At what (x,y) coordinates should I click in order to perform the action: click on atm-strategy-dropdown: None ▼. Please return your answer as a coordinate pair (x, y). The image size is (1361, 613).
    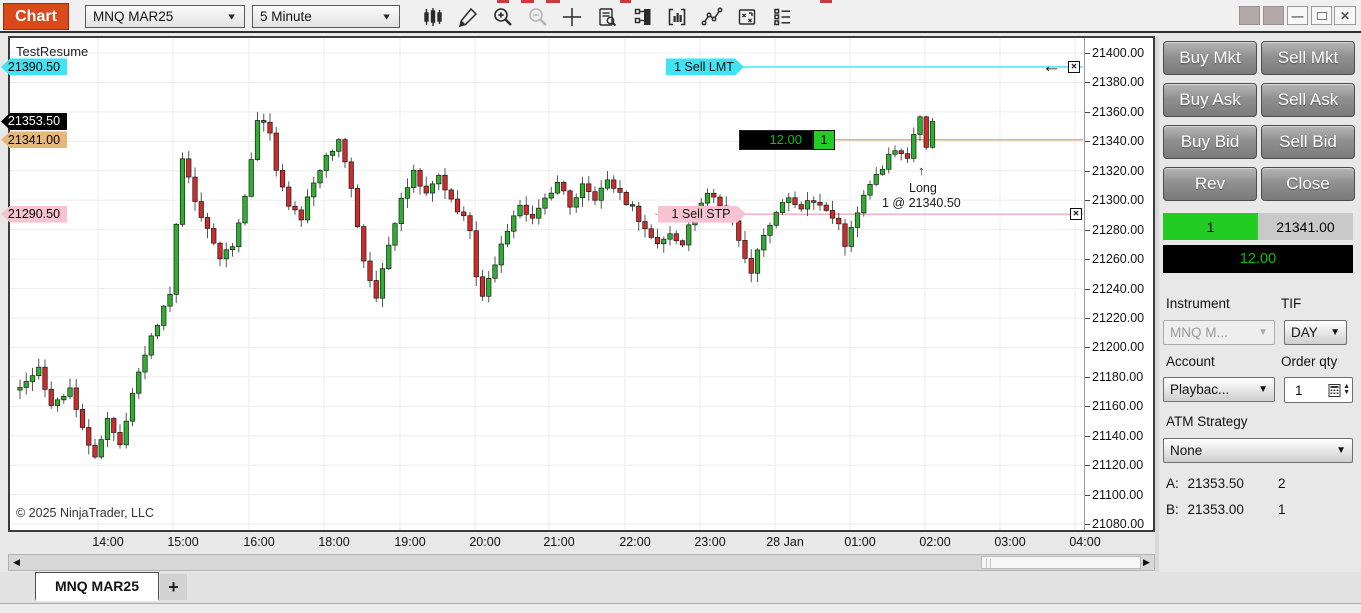
    Looking at the image, I should click on (1258, 450).